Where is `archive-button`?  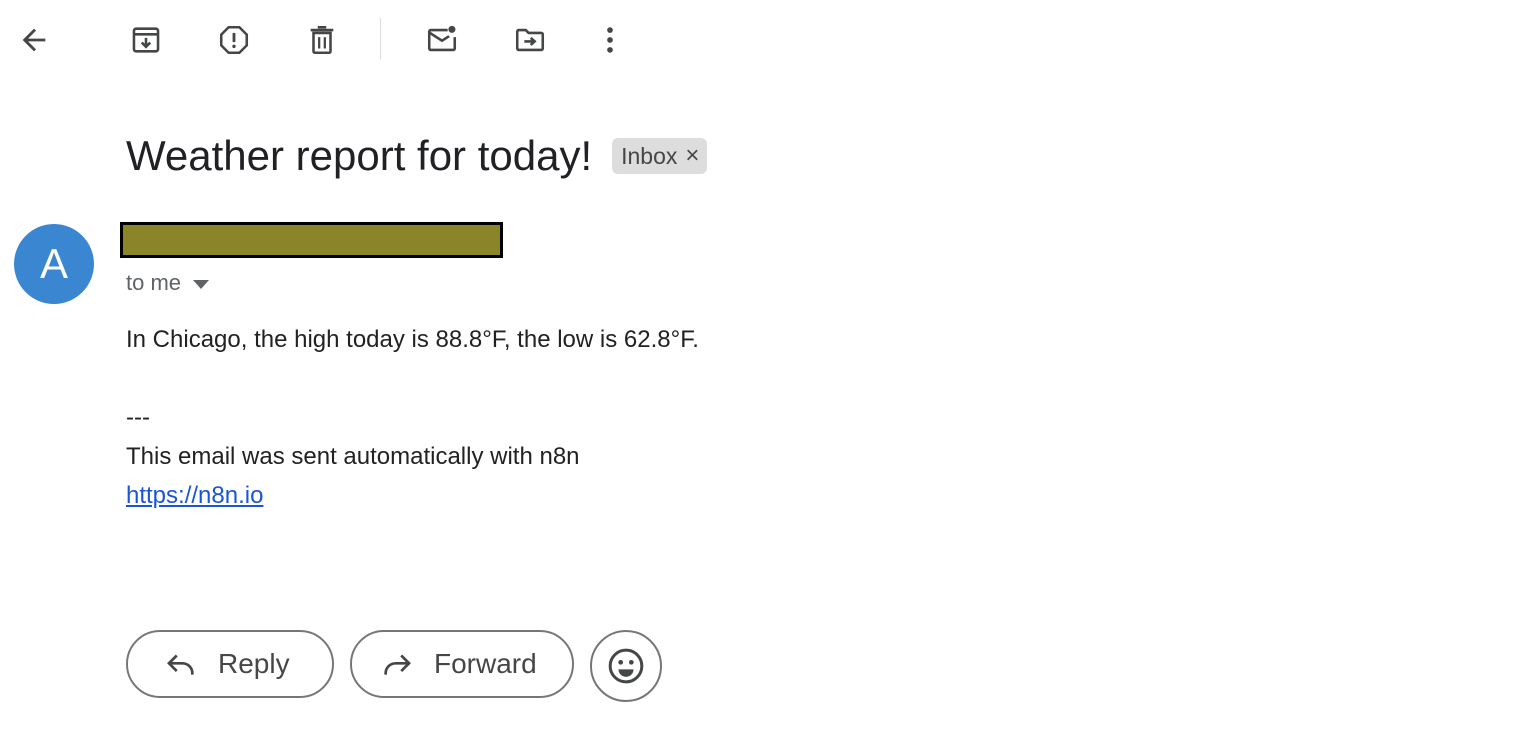
archive-button is located at coordinates (146, 40).